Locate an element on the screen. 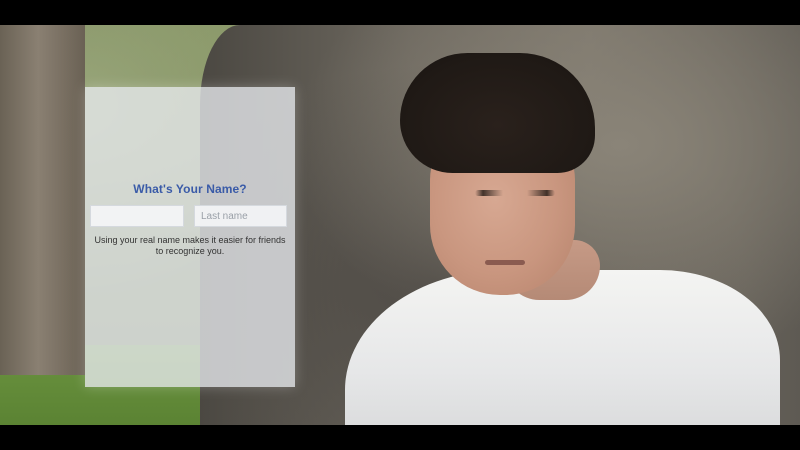  mouth is located at coordinates (505, 262).